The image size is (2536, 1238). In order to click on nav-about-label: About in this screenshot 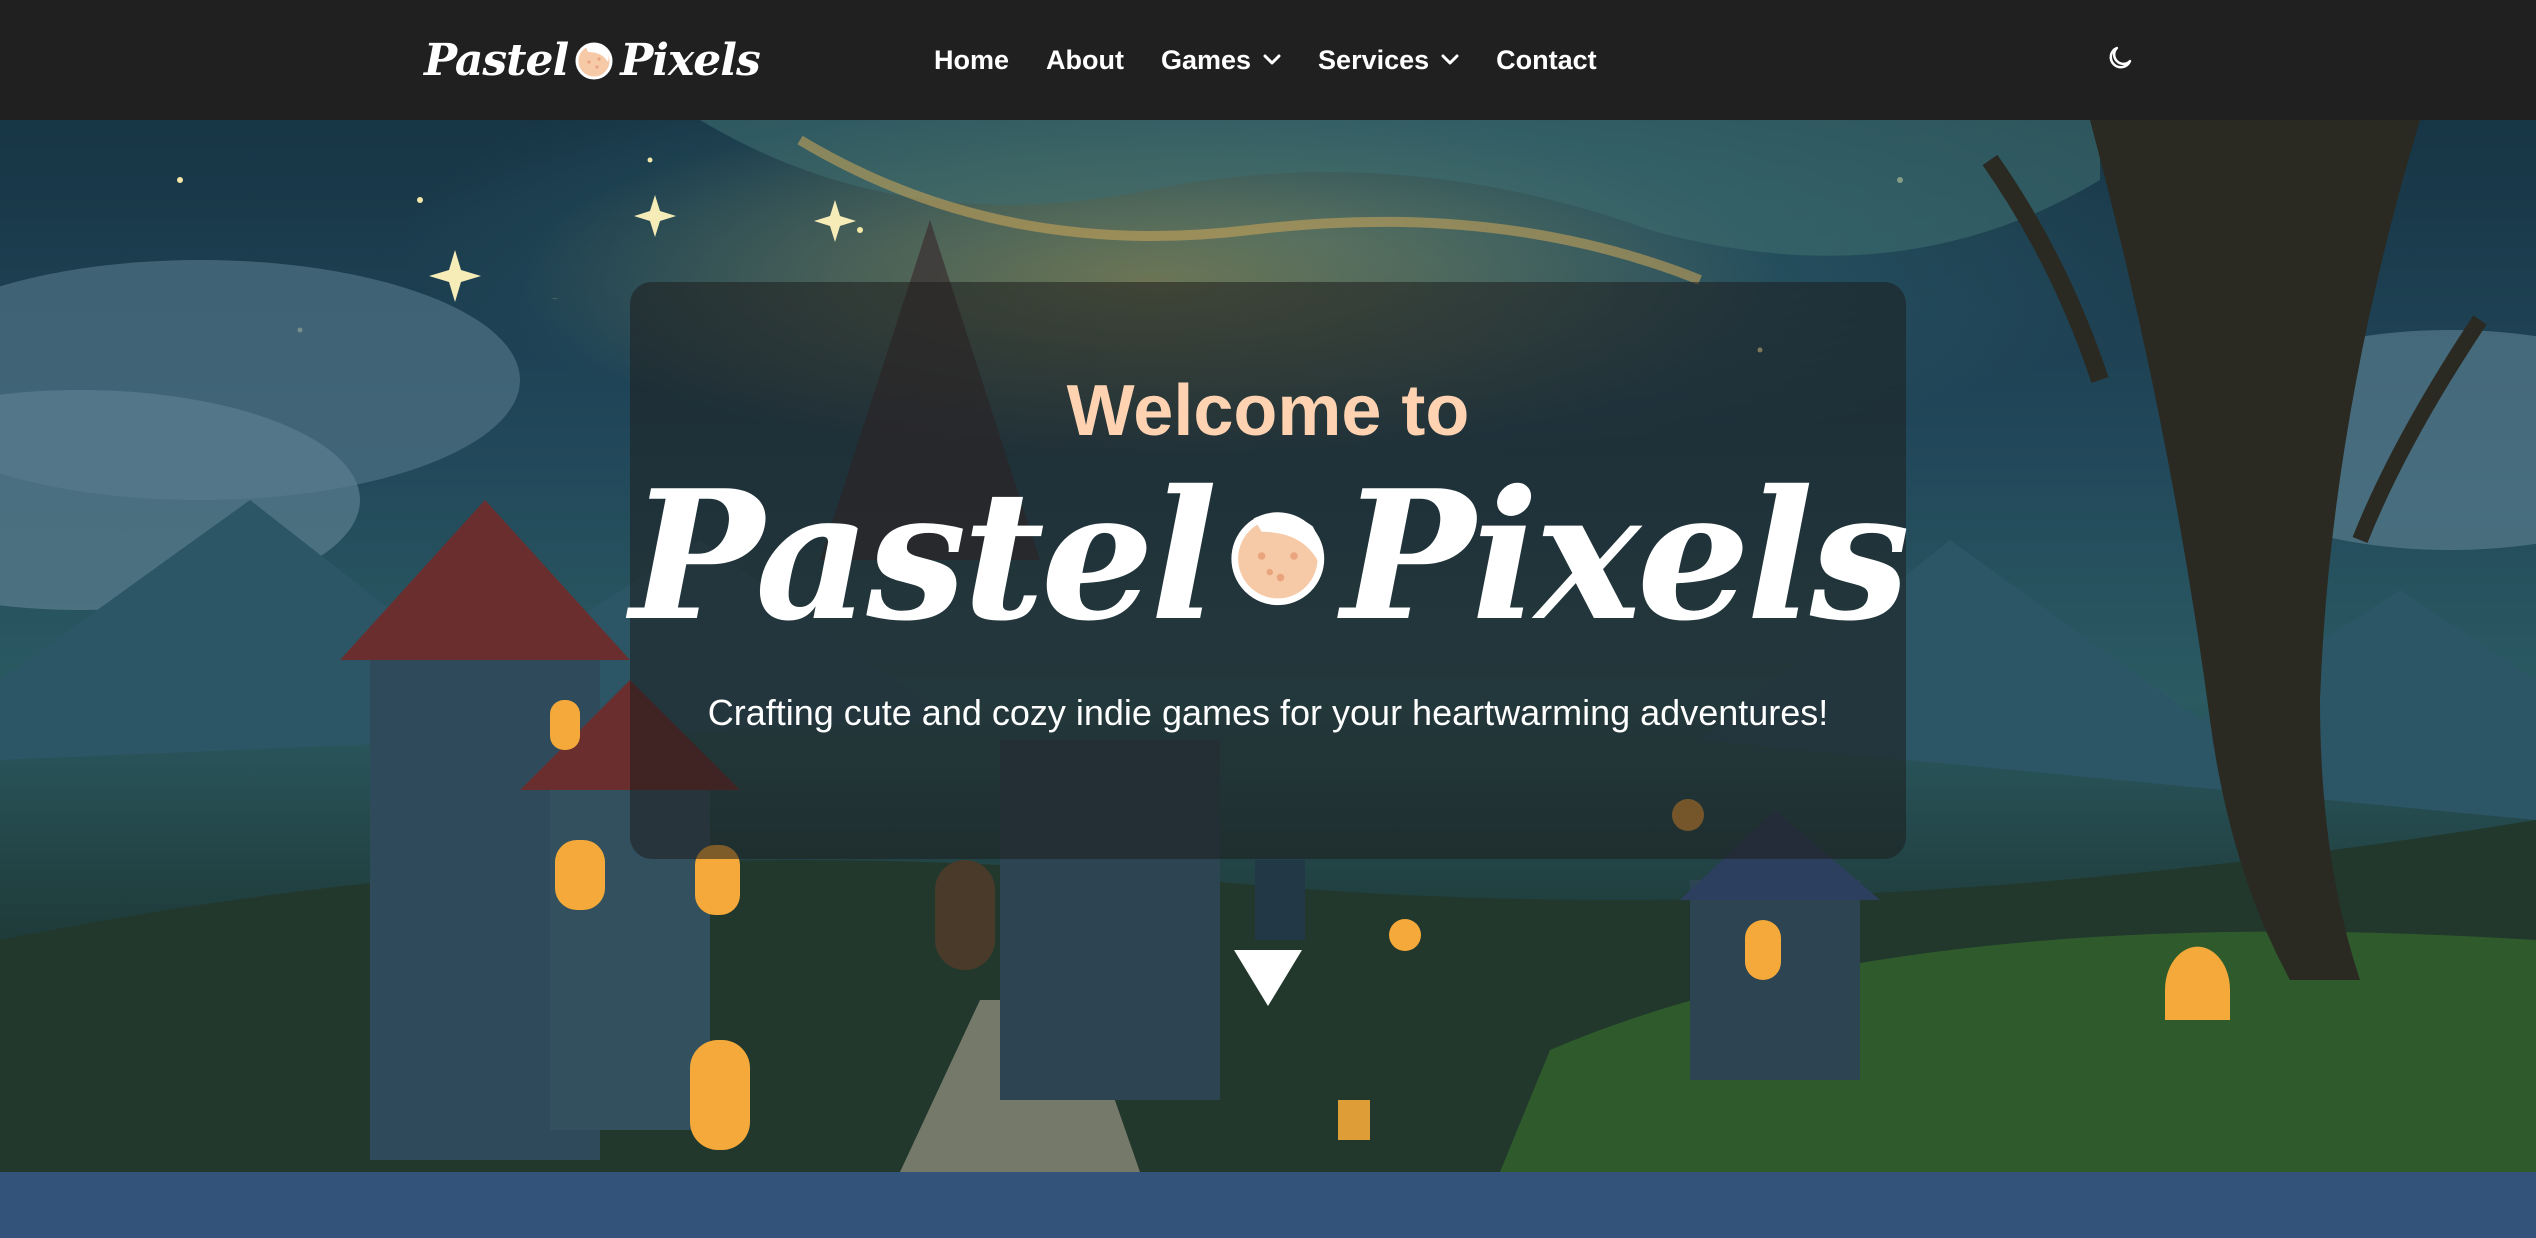, I will do `click(1085, 59)`.